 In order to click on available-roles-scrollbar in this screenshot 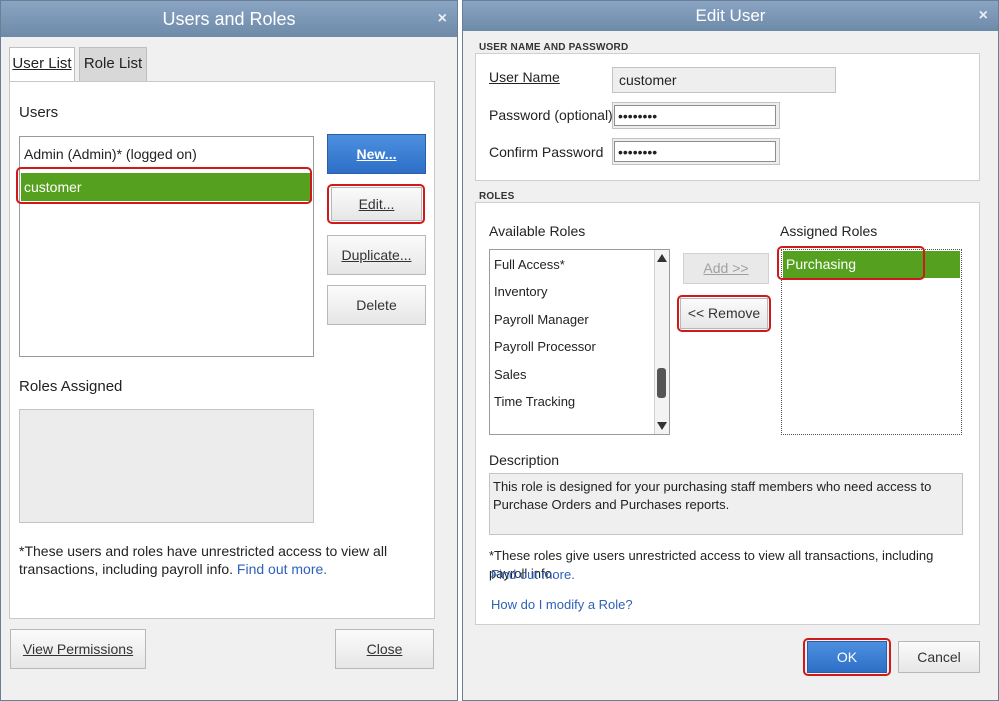, I will do `click(661, 342)`.